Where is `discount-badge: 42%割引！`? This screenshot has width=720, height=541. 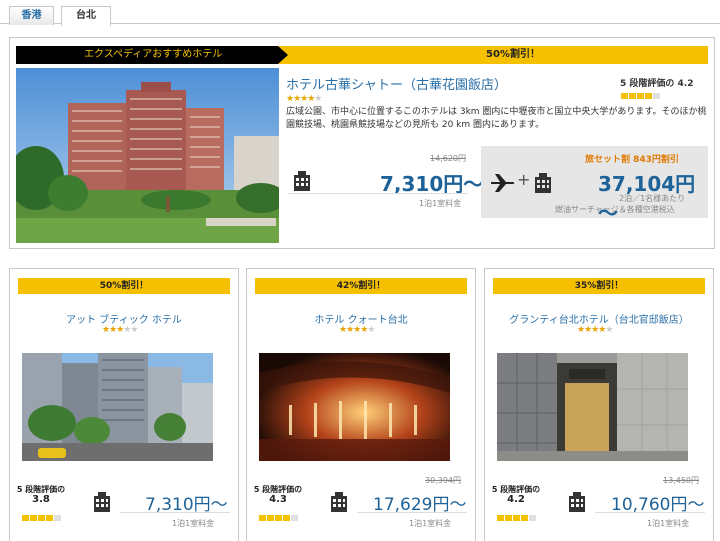 discount-badge: 42%割引！ is located at coordinates (361, 286).